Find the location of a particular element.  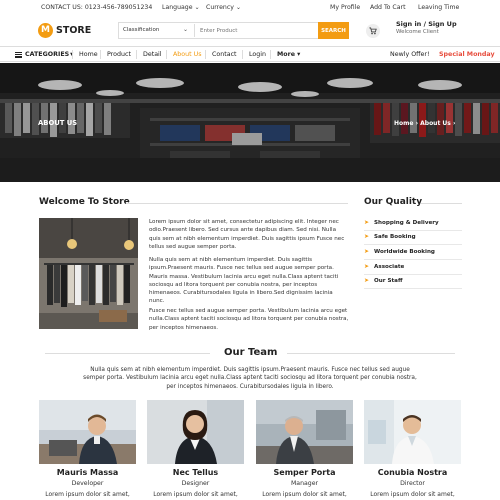

member-role: Manager is located at coordinates (304, 483).